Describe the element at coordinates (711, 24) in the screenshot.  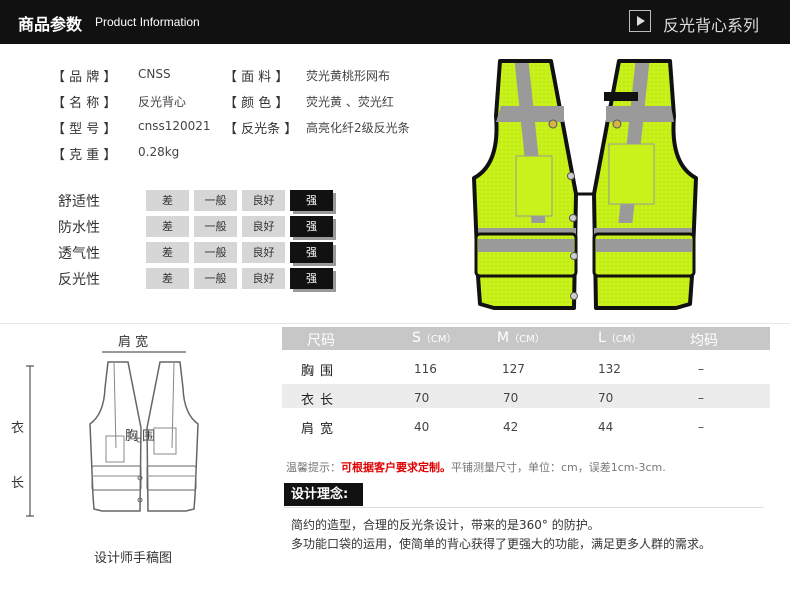
I see `header-series: 反光背心系列` at that location.